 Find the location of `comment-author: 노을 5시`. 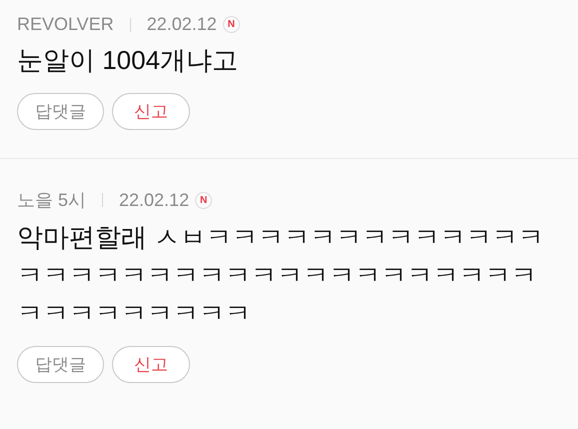

comment-author: 노을 5시 is located at coordinates (51, 200).